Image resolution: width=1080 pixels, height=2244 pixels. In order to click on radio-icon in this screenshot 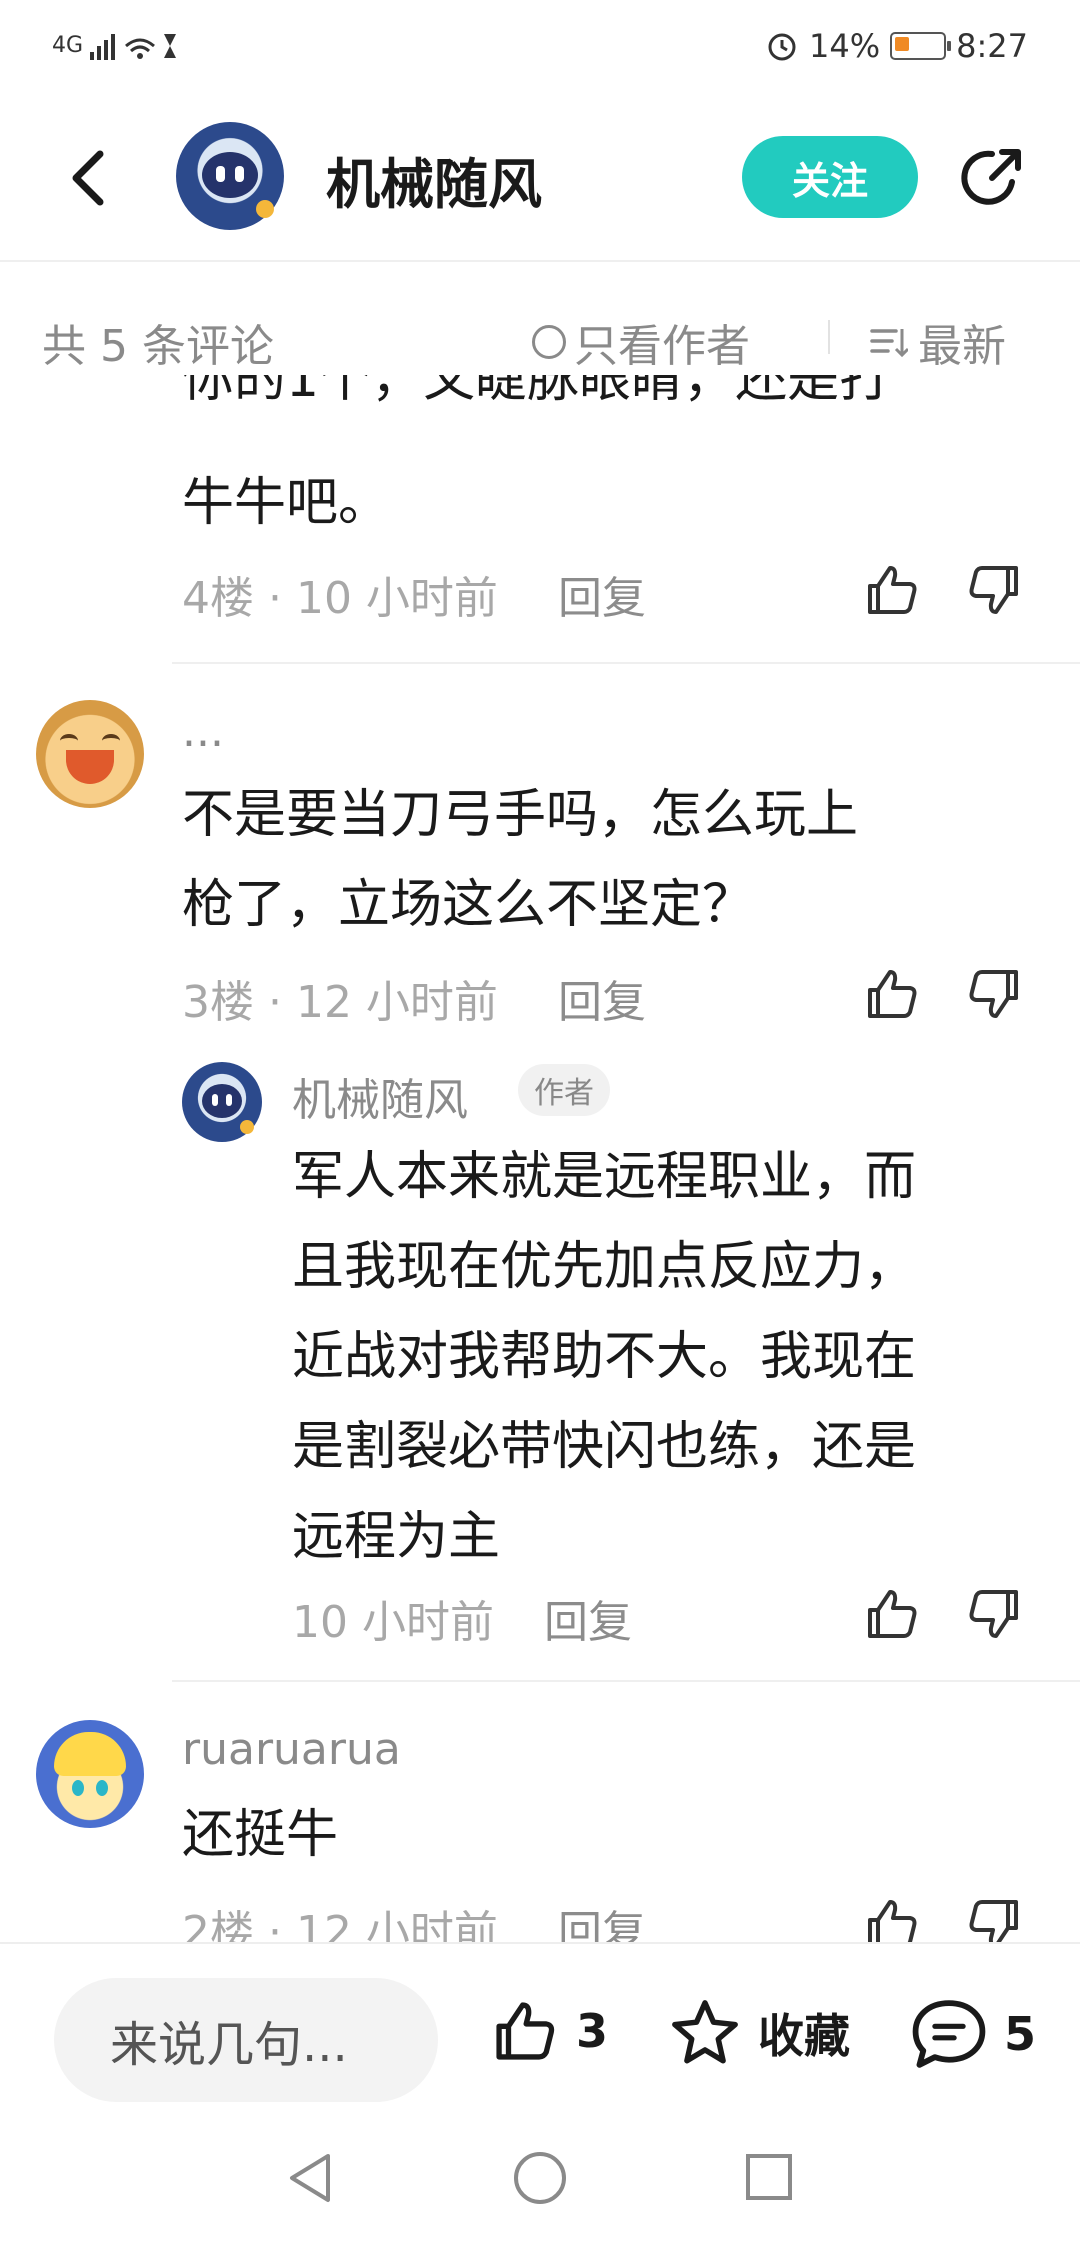, I will do `click(549, 342)`.